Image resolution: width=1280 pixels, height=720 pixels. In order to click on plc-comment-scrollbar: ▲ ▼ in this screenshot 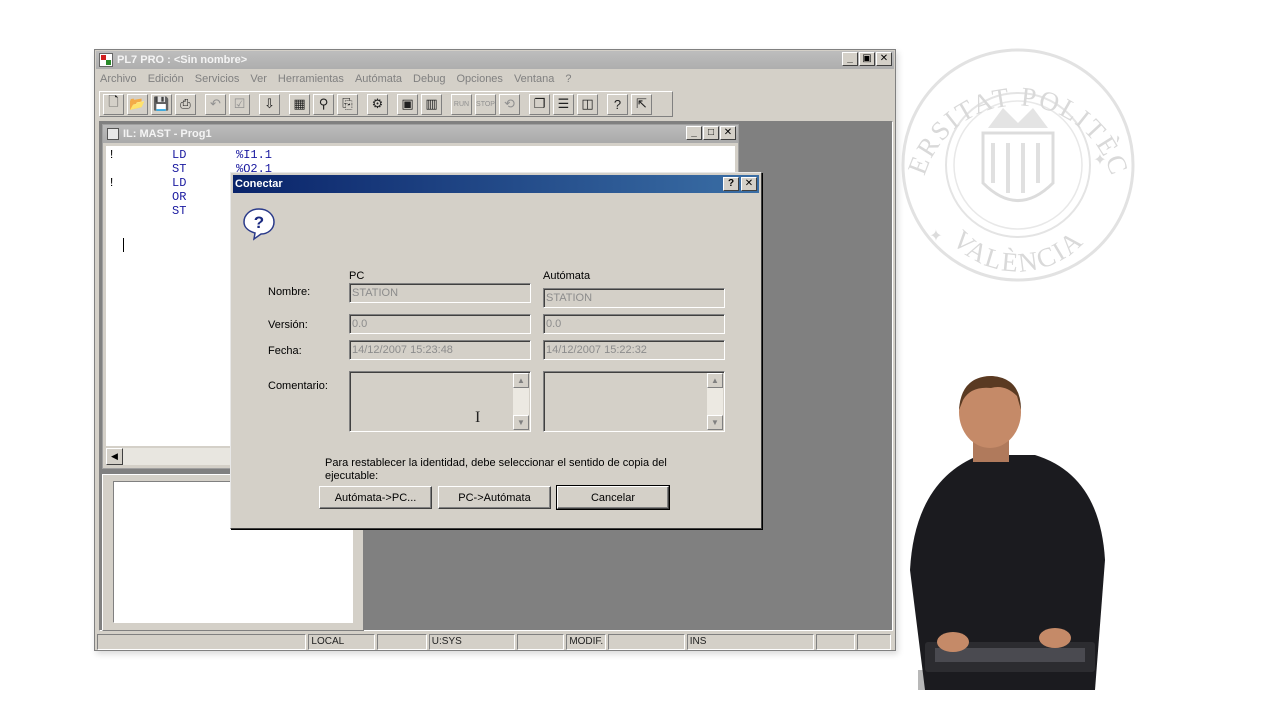, I will do `click(715, 401)`.